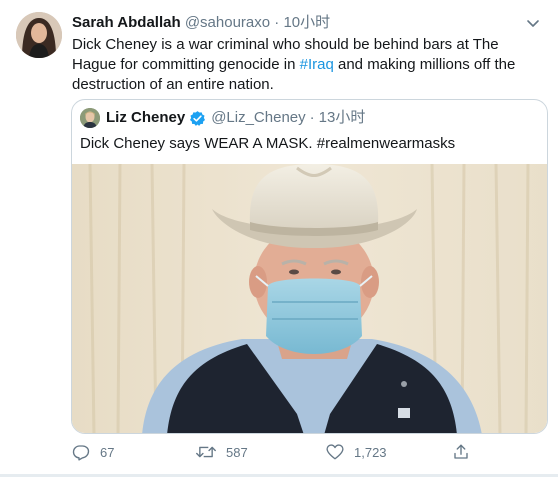 The width and height of the screenshot is (558, 477). Describe the element at coordinates (335, 452) in the screenshot. I see `like-icon` at that location.